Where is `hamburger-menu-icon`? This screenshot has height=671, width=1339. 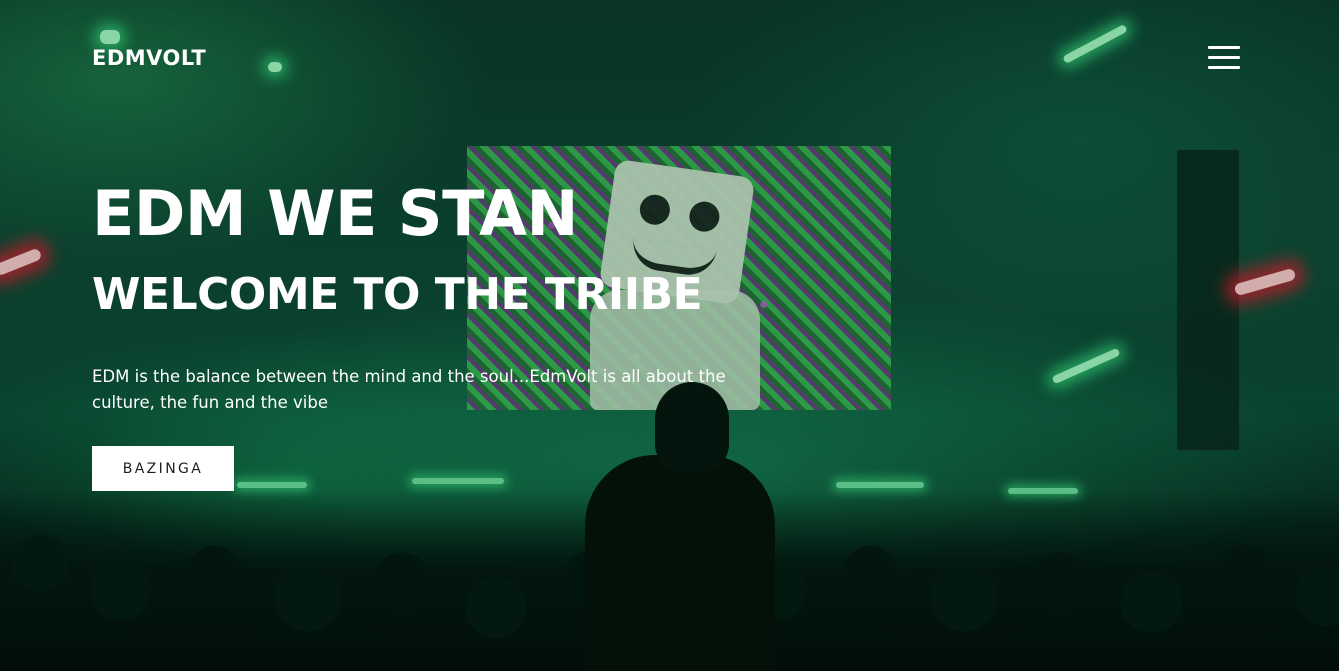 hamburger-menu-icon is located at coordinates (1225, 59).